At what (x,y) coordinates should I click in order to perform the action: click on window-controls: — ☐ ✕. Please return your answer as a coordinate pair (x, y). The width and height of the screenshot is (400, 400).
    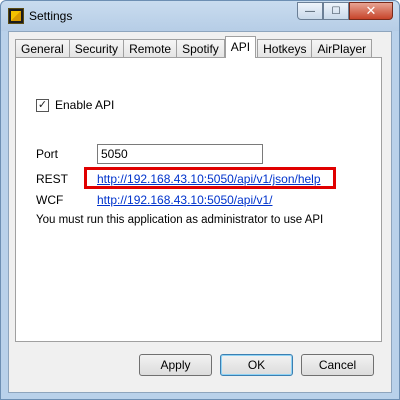
    Looking at the image, I should click on (345, 12).